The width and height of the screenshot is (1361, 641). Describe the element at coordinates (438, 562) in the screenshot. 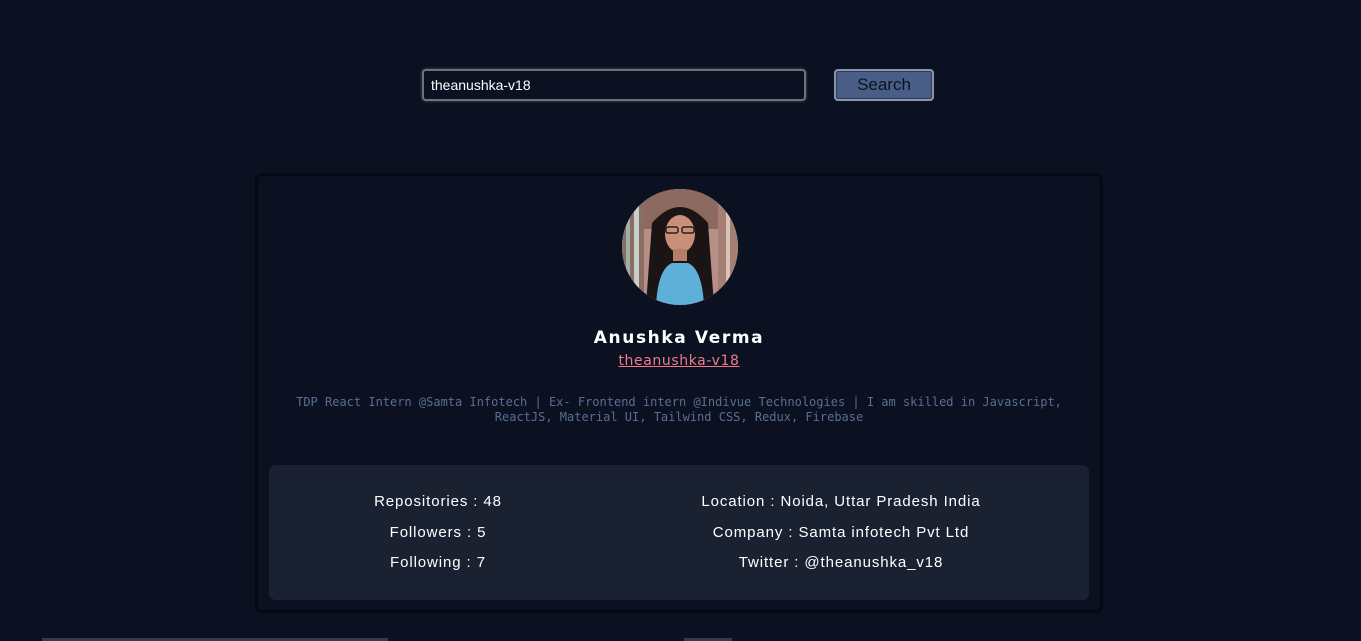

I see `following-stat: Following : 7` at that location.